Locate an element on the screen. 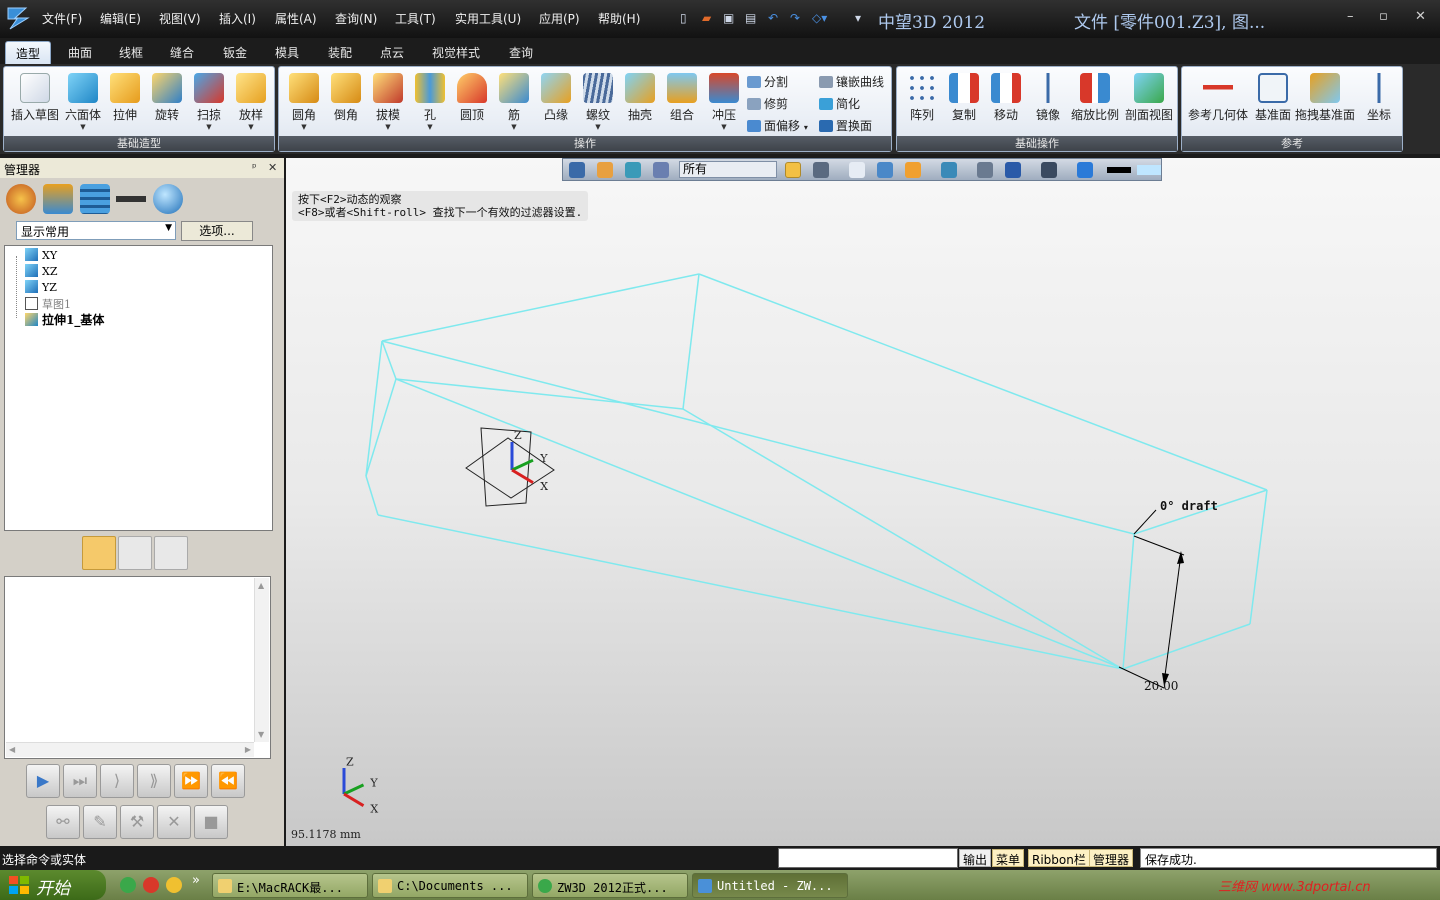  scroll-left-icon: ◀ is located at coordinates (12, 749).